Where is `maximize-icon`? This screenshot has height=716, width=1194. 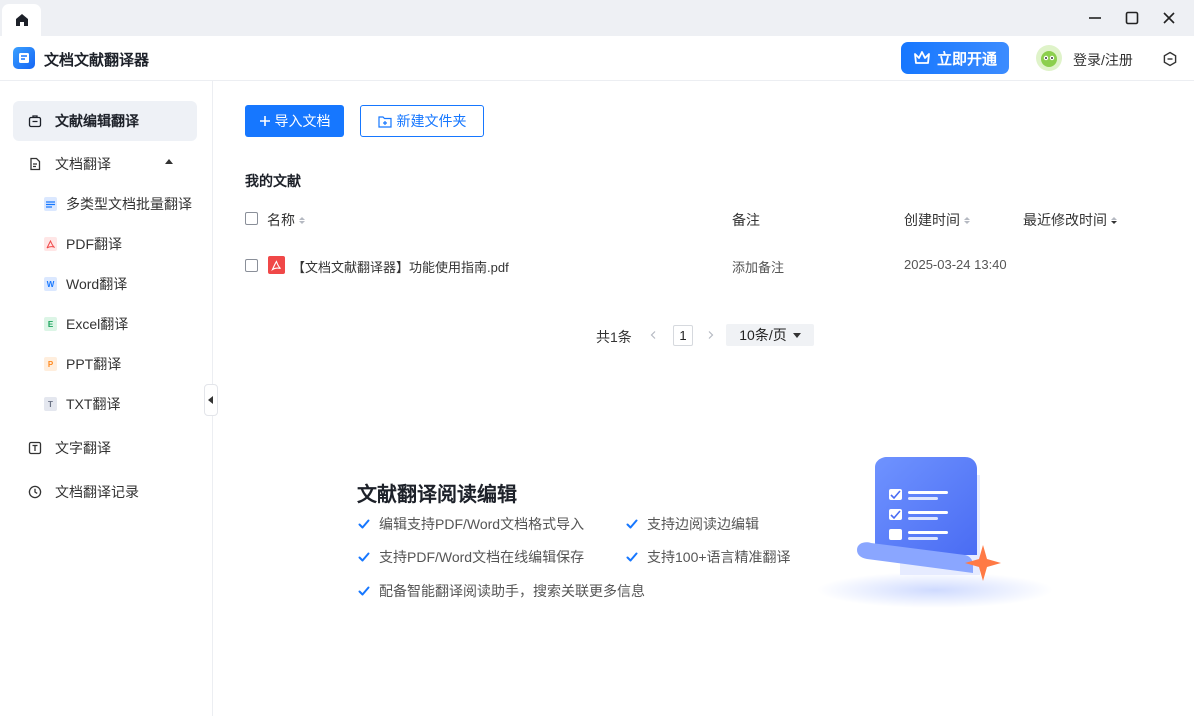 maximize-icon is located at coordinates (1132, 18).